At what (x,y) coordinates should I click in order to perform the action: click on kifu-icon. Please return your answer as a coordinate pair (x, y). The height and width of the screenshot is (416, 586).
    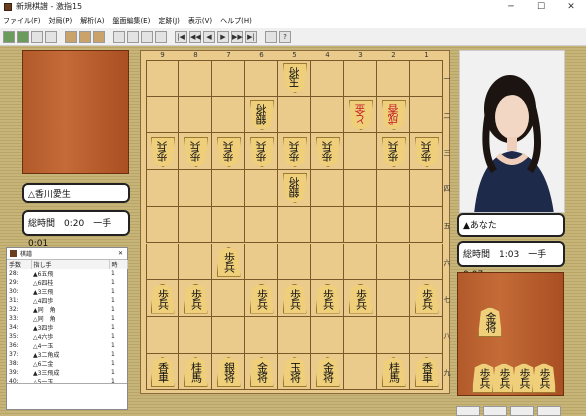
    Looking at the image, I should click on (99, 36).